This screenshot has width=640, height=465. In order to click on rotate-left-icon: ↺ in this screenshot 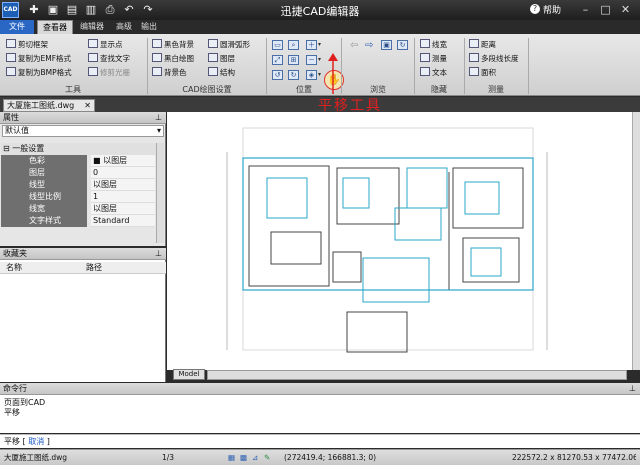, I will do `click(277, 75)`.